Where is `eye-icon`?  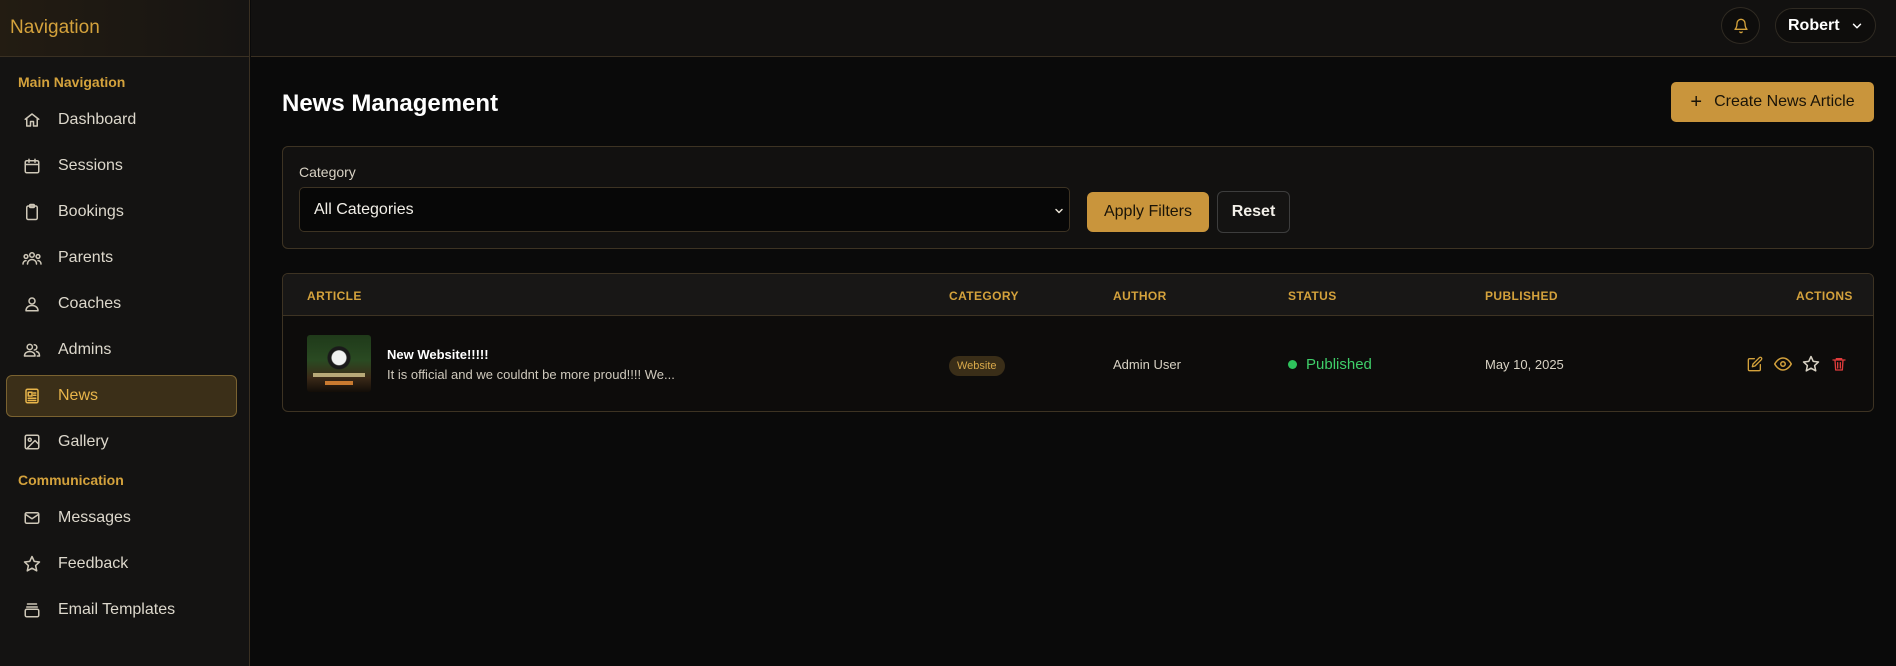 eye-icon is located at coordinates (1783, 364).